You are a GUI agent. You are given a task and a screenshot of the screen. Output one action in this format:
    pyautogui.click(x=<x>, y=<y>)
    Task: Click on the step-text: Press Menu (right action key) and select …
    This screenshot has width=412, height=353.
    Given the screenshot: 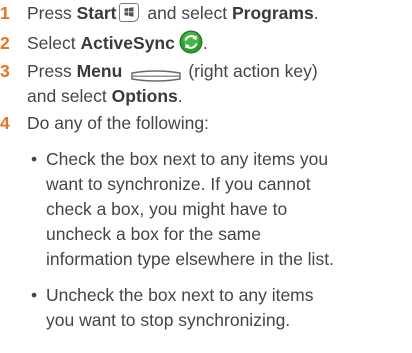 What is the action you would take?
    pyautogui.click(x=172, y=83)
    